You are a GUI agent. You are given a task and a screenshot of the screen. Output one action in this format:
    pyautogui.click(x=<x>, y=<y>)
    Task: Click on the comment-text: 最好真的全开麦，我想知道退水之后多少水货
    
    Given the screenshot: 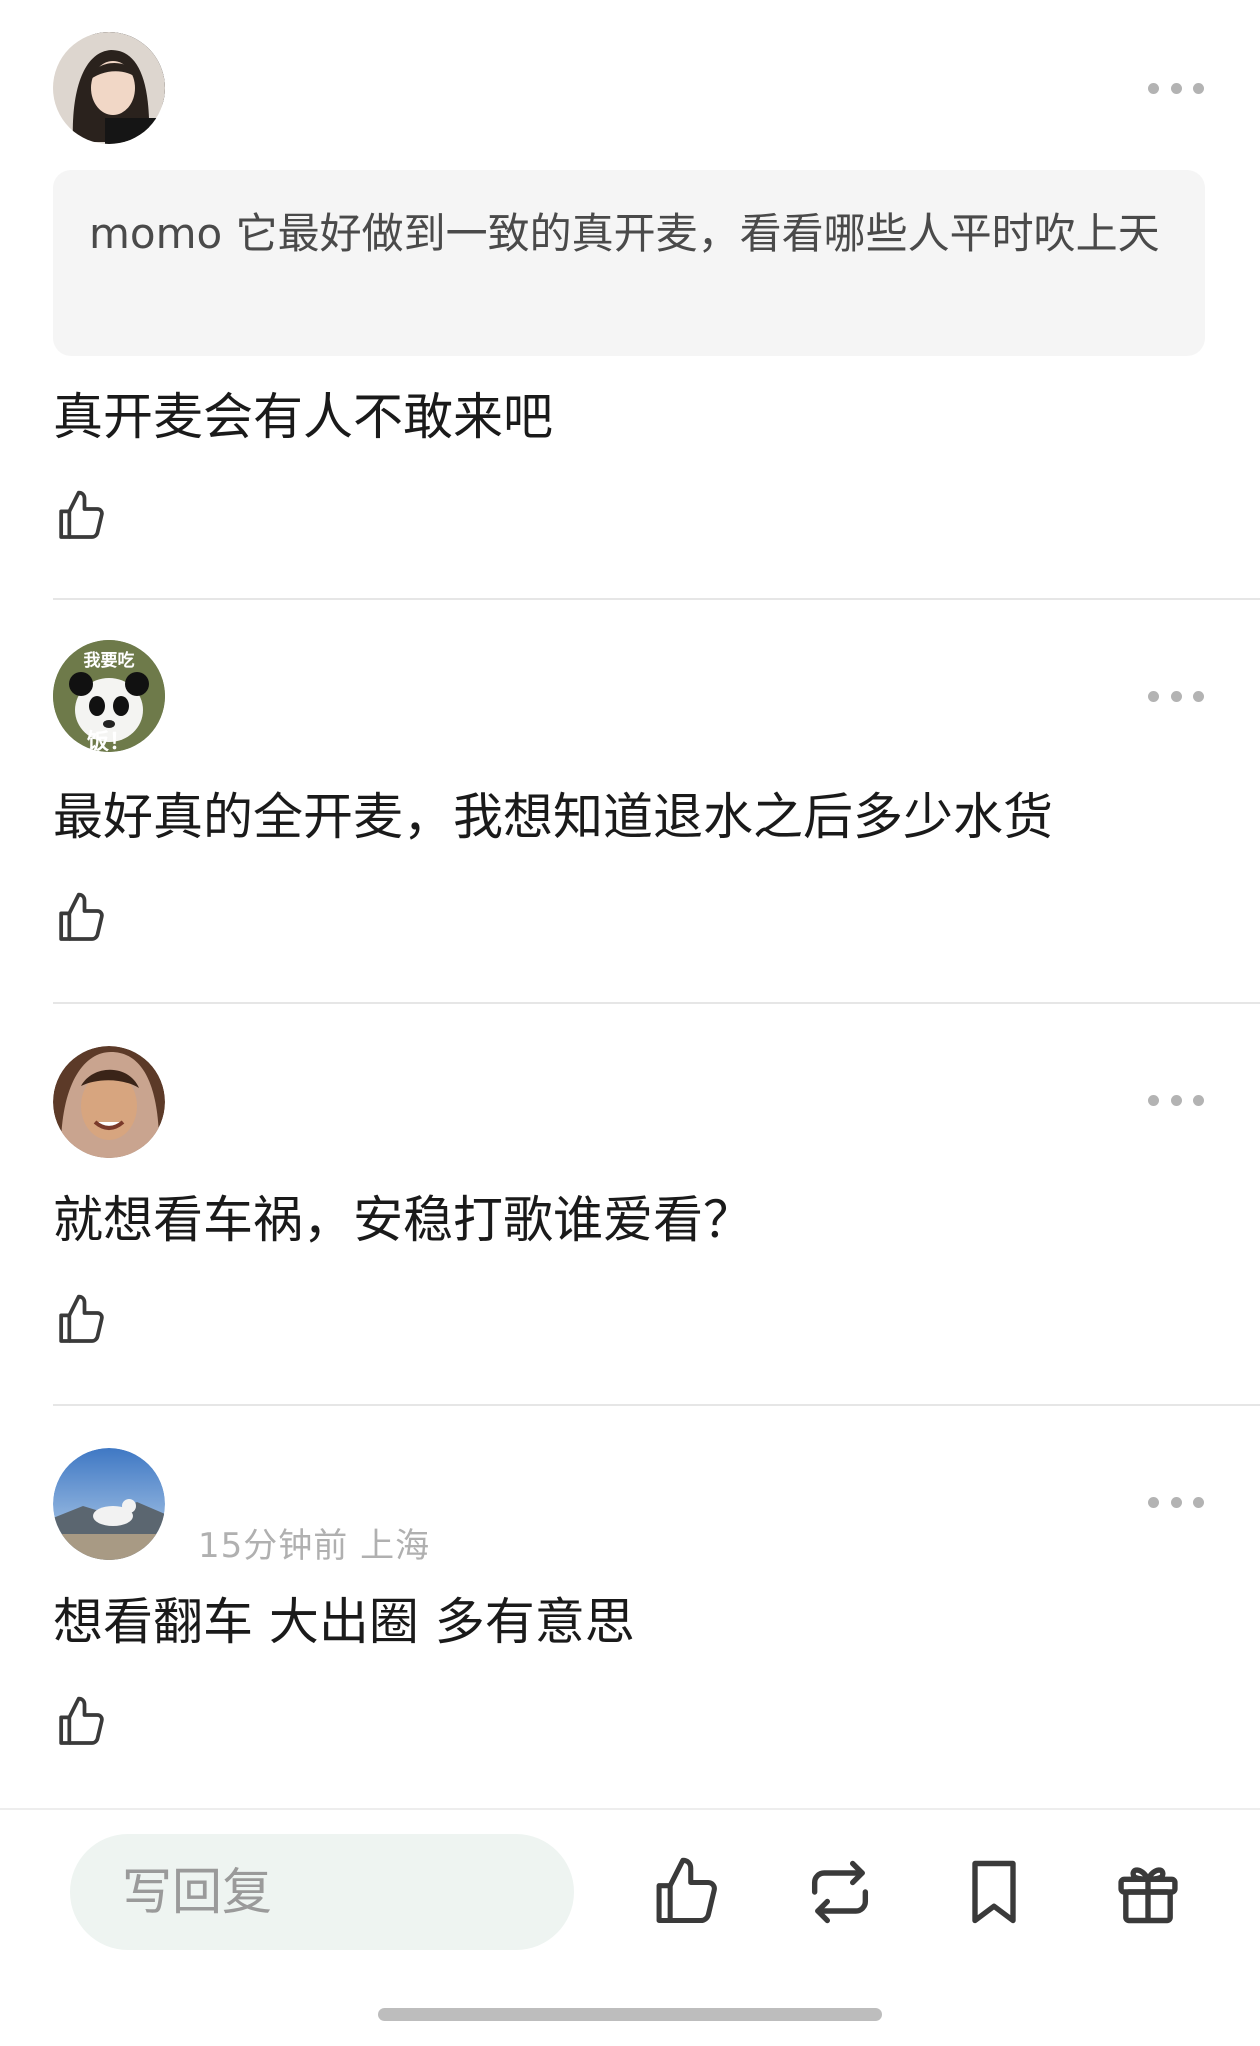 What is the action you would take?
    pyautogui.click(x=553, y=817)
    